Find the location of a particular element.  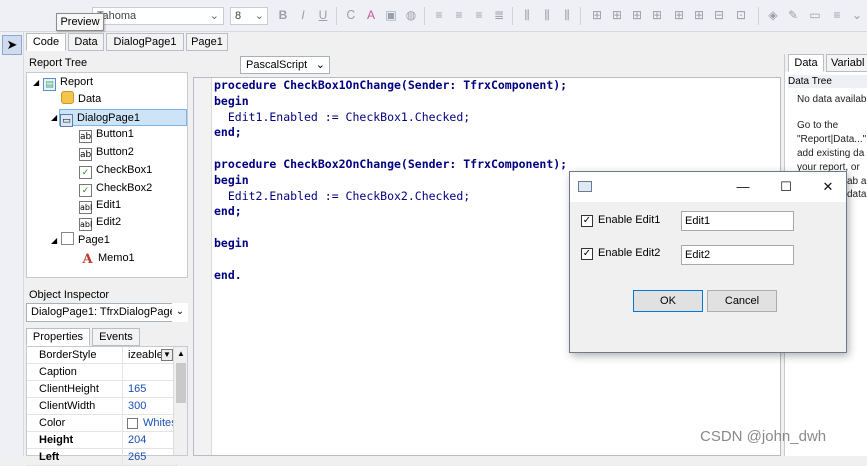

data-panel-text: No data availab is located at coordinates (832, 99).